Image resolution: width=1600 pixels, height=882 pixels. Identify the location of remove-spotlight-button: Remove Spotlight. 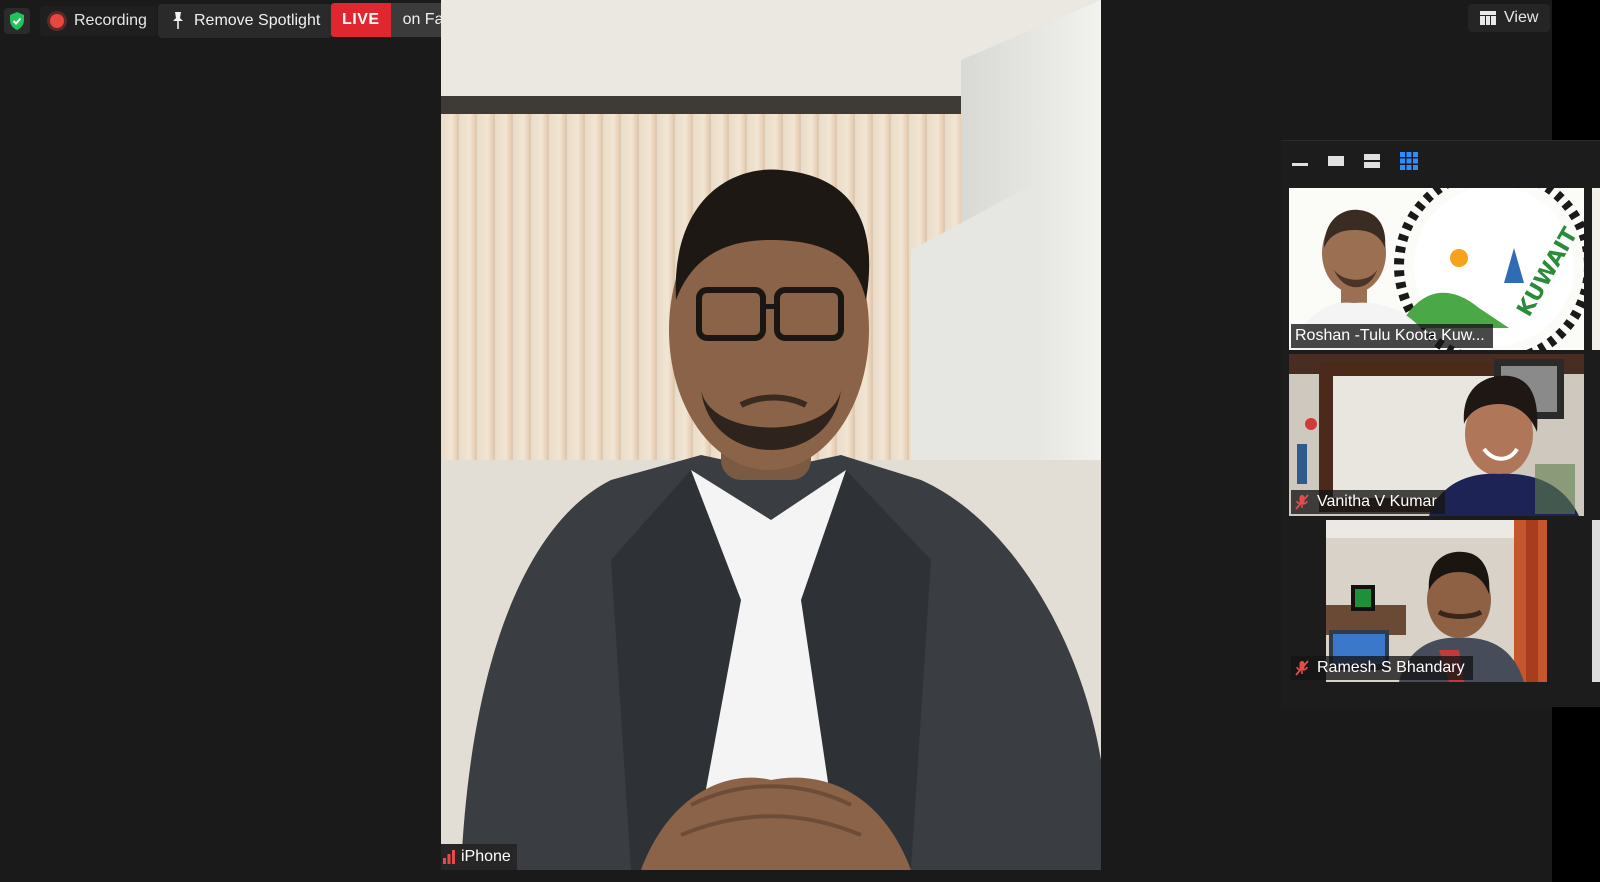
(245, 21).